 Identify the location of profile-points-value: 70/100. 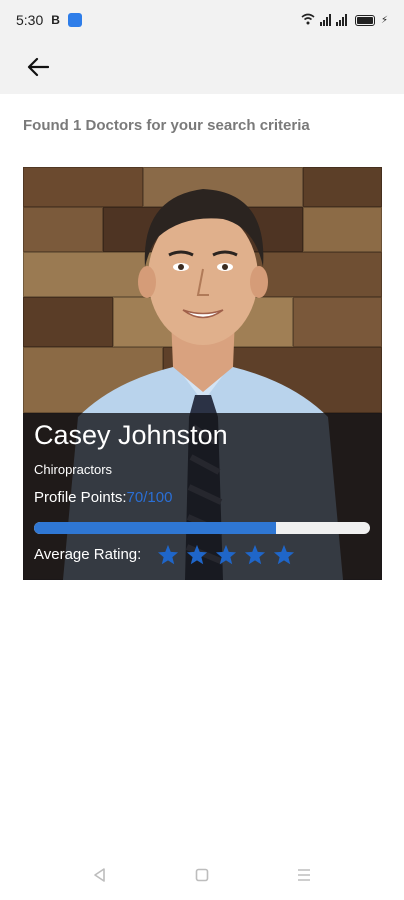
(149, 497).